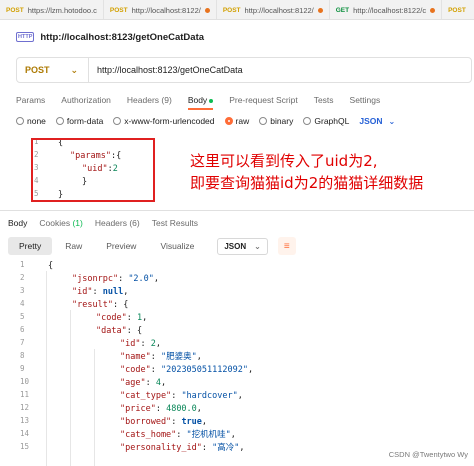 This screenshot has height=466, width=474. What do you see at coordinates (164, 121) in the screenshot?
I see `body-type-x-www-form-urlencoded: x-www-form-urlencoded` at bounding box center [164, 121].